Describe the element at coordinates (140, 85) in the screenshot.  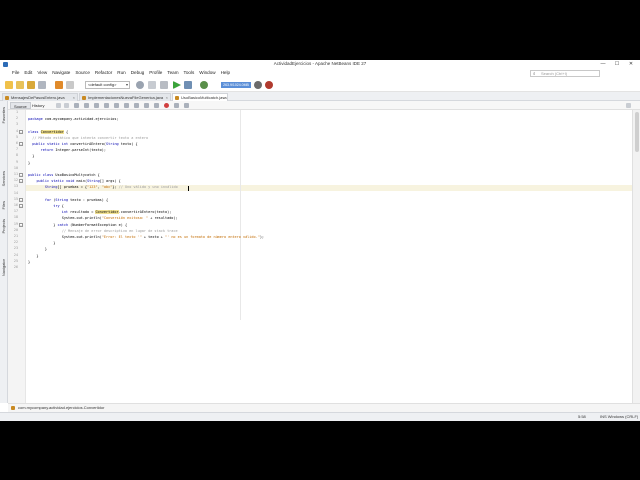
I see `build-icon` at that location.